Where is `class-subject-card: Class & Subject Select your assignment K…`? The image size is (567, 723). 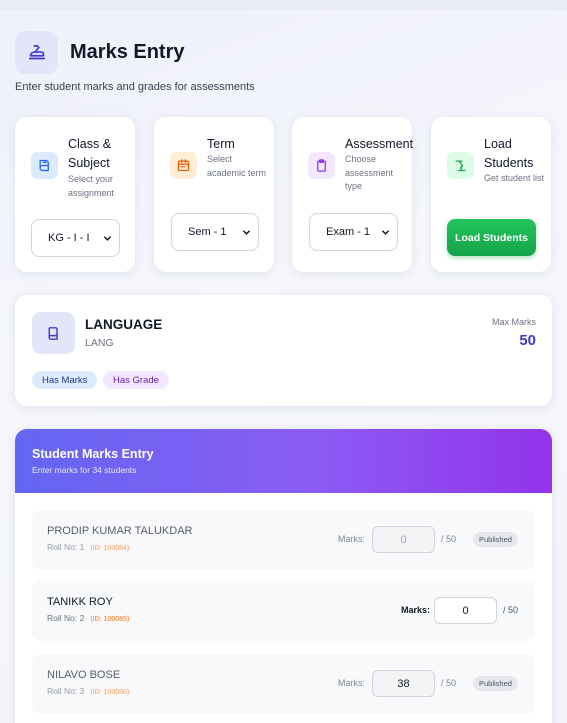
class-subject-card: Class & Subject Select your assignment K… is located at coordinates (75, 194).